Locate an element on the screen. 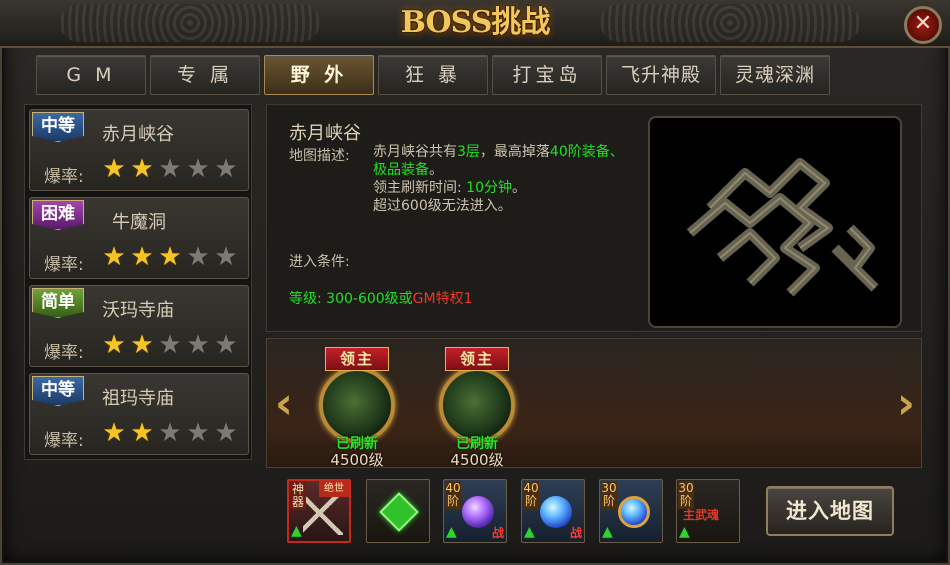  map-name: 牛魔洞 is located at coordinates (139, 222).